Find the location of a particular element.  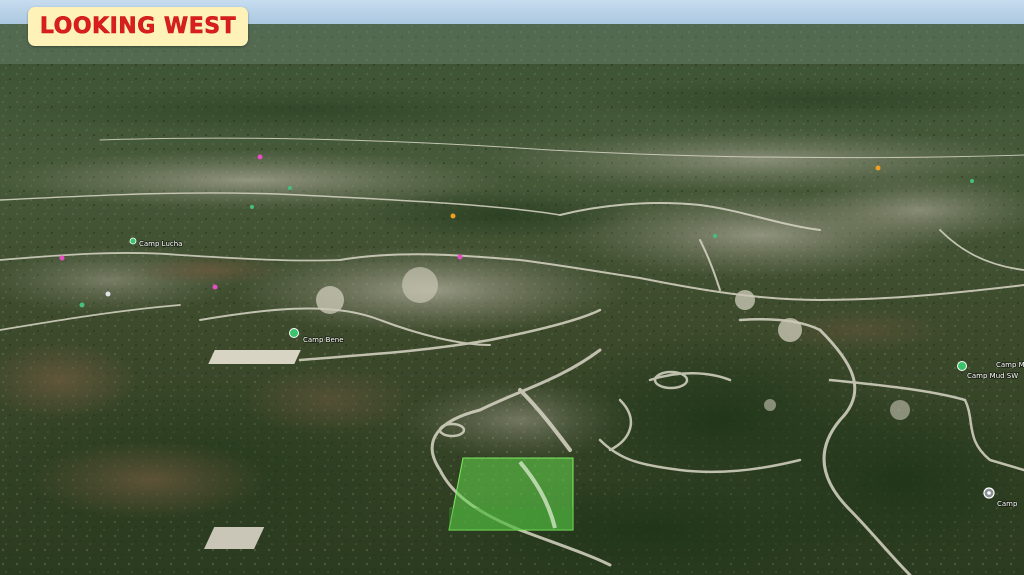

svg-text: Camp Bene is located at coordinates (323, 340).